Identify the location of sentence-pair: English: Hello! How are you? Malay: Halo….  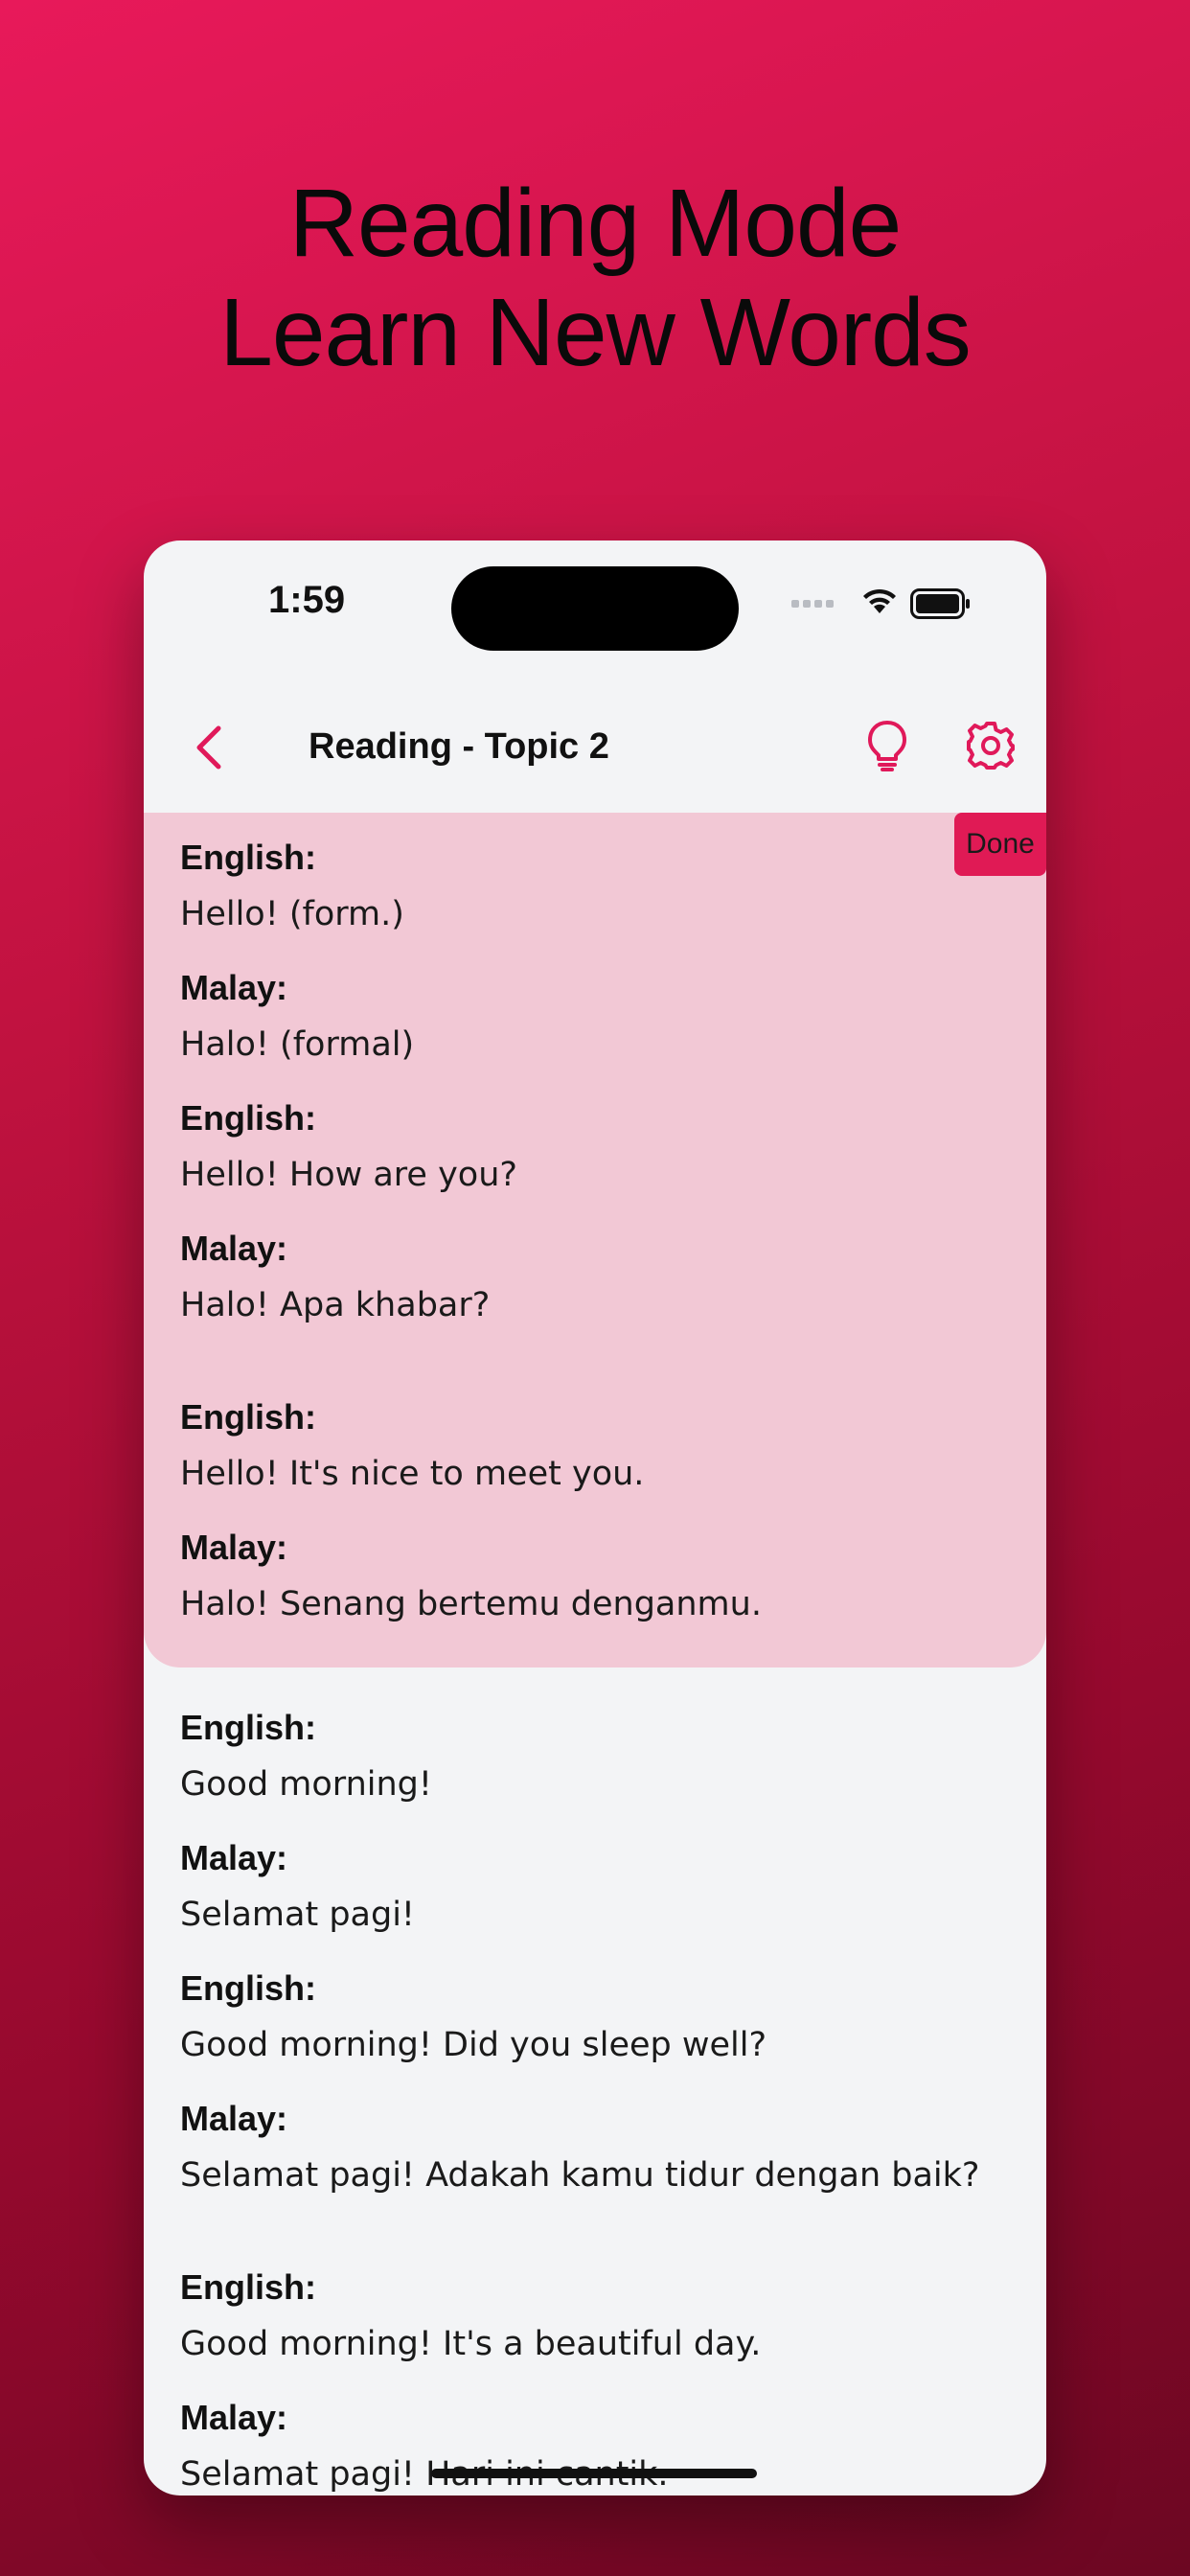
(595, 1221).